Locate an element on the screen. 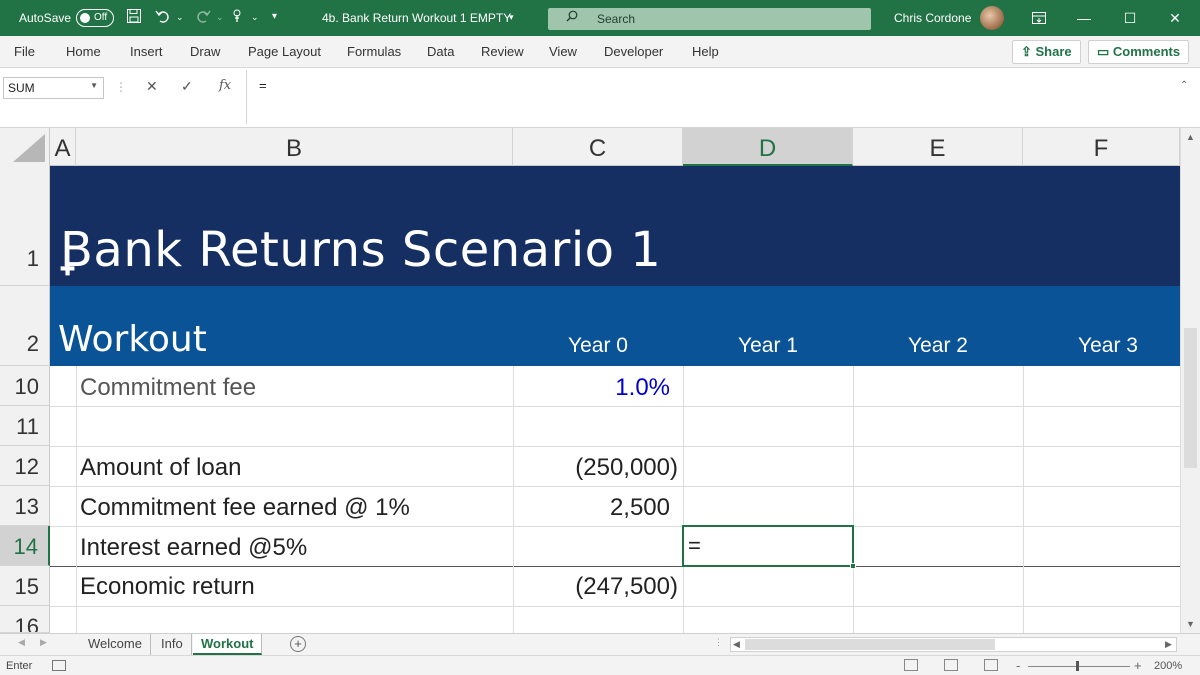 The image size is (1200, 675). vertical-scrollbar: ▲ ▼ is located at coordinates (1190, 380).